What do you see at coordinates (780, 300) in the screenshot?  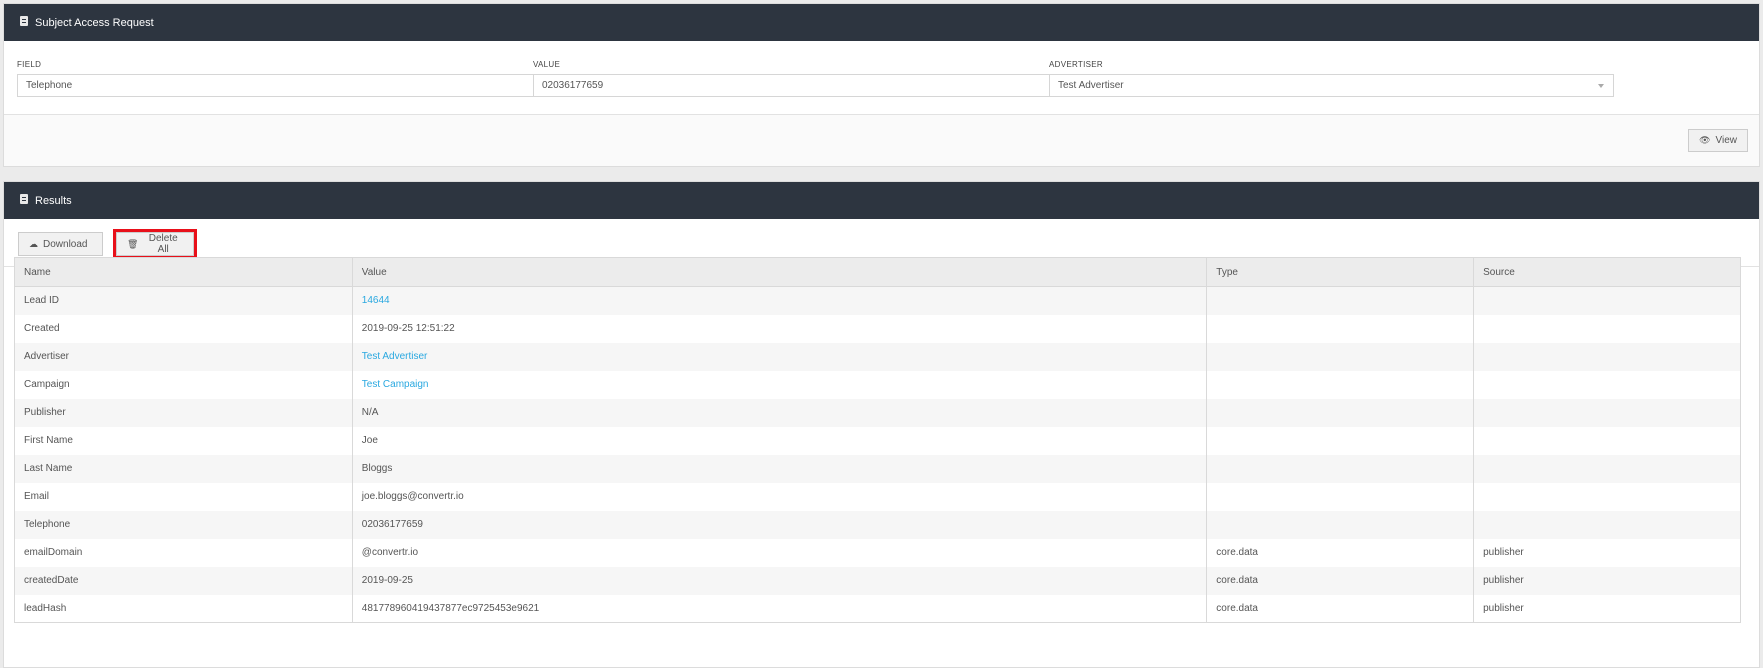 I see `cell-value: 14644` at bounding box center [780, 300].